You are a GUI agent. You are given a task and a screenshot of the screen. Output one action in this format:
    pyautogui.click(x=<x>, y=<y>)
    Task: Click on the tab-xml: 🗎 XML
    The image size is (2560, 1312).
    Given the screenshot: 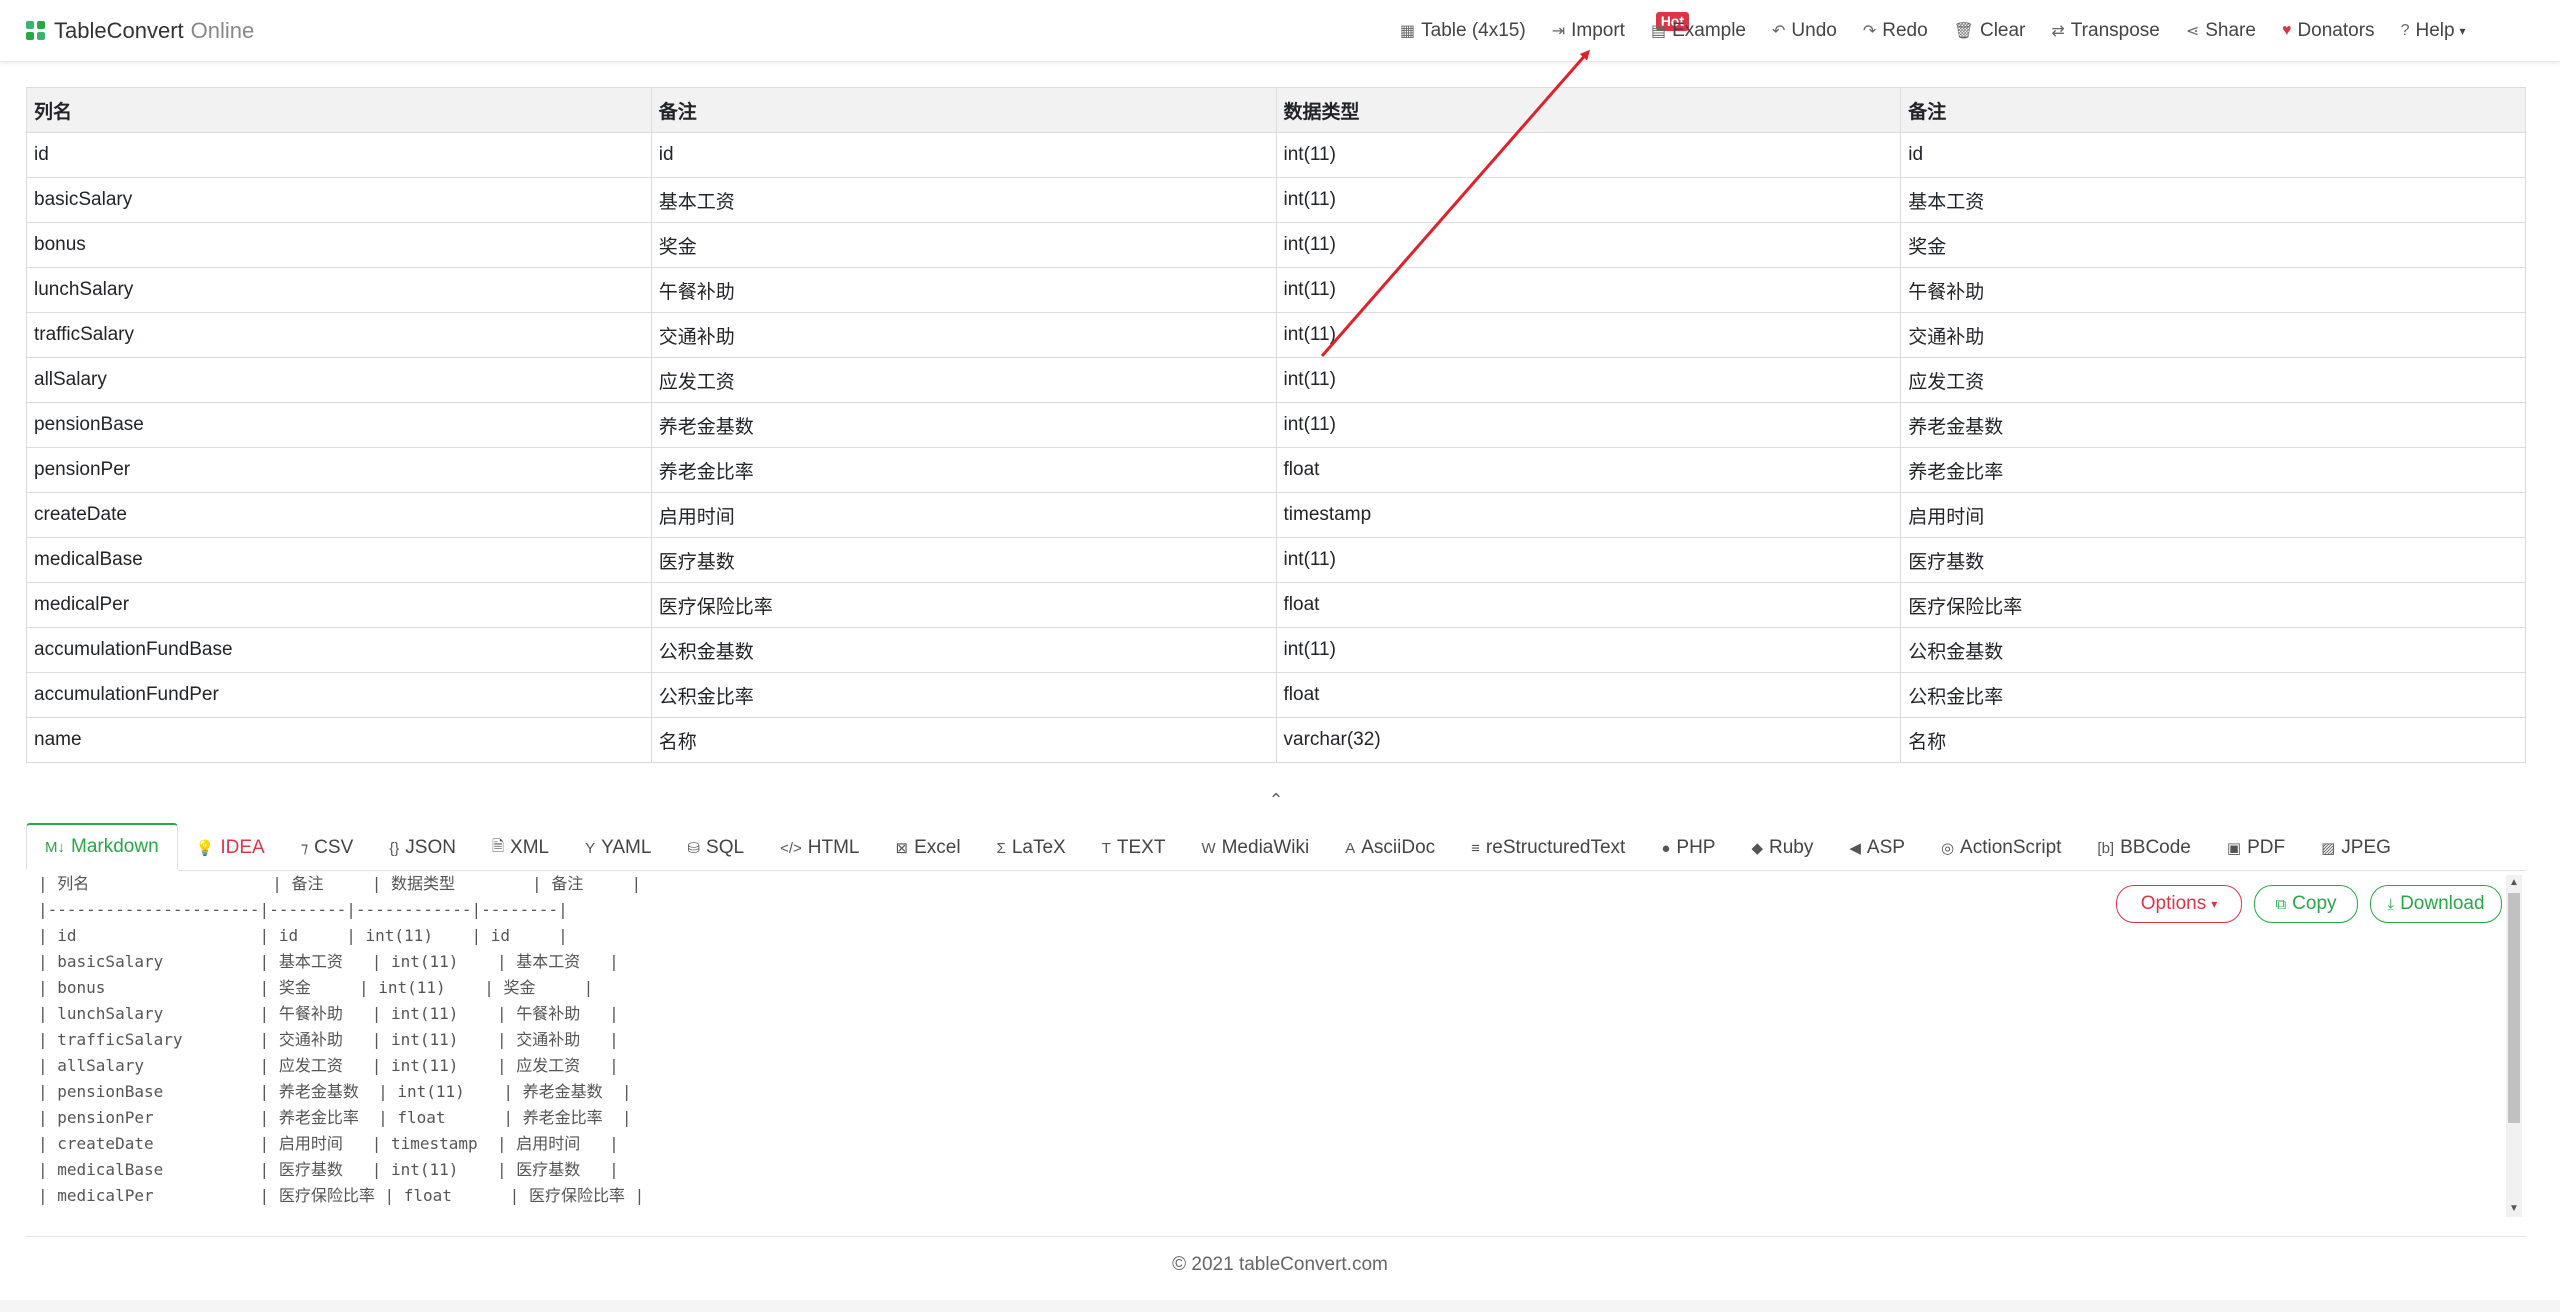 What is the action you would take?
    pyautogui.click(x=520, y=848)
    